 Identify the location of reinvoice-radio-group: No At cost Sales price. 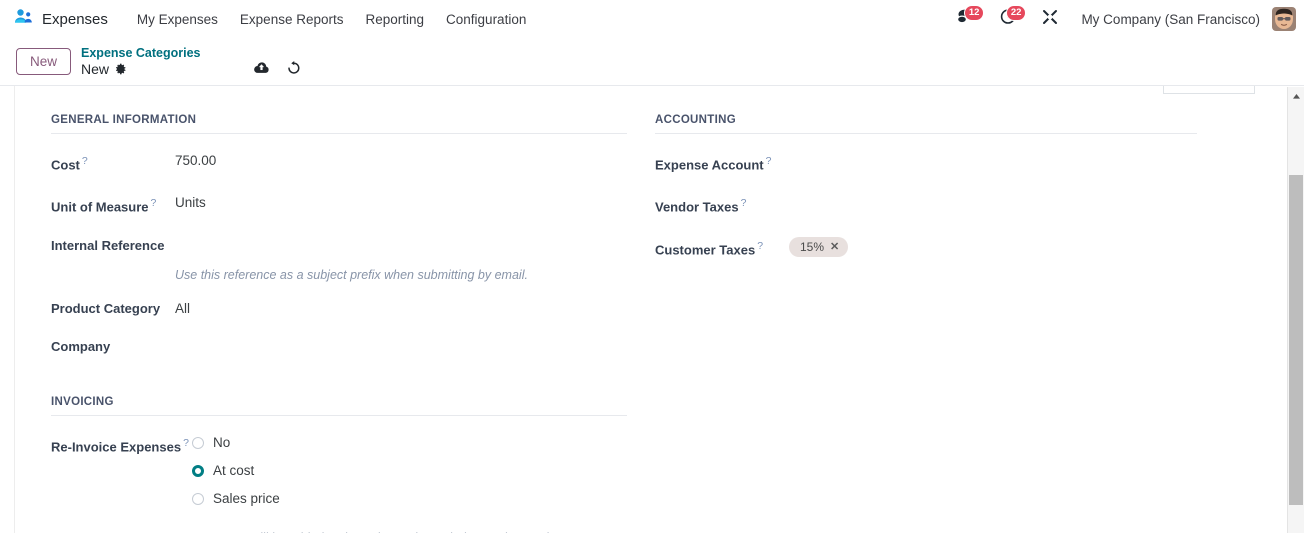
(236, 470).